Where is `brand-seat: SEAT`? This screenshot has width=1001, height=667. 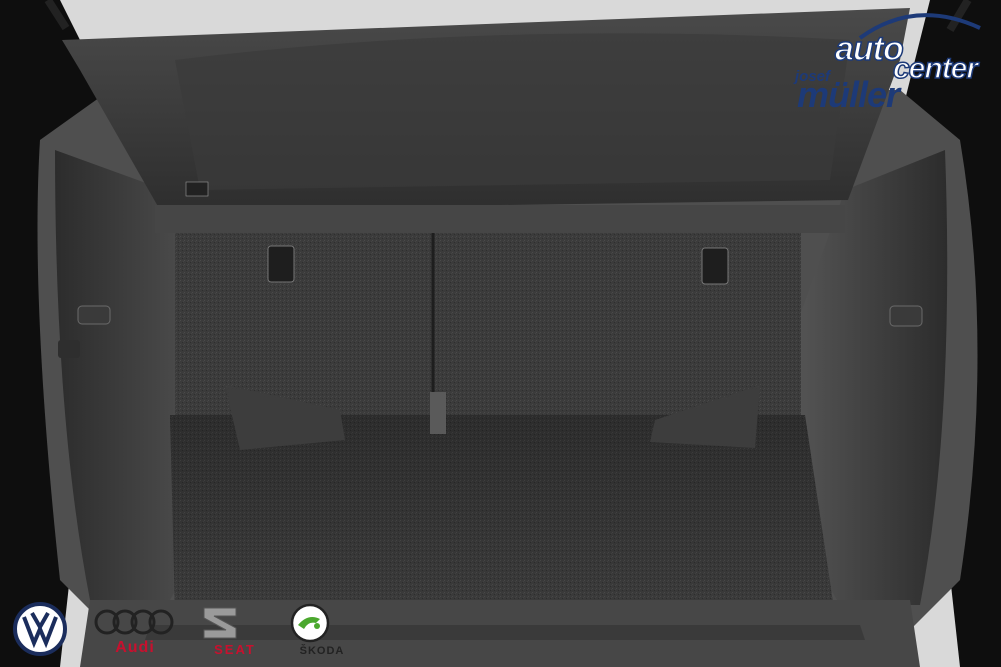 brand-seat: SEAT is located at coordinates (235, 631).